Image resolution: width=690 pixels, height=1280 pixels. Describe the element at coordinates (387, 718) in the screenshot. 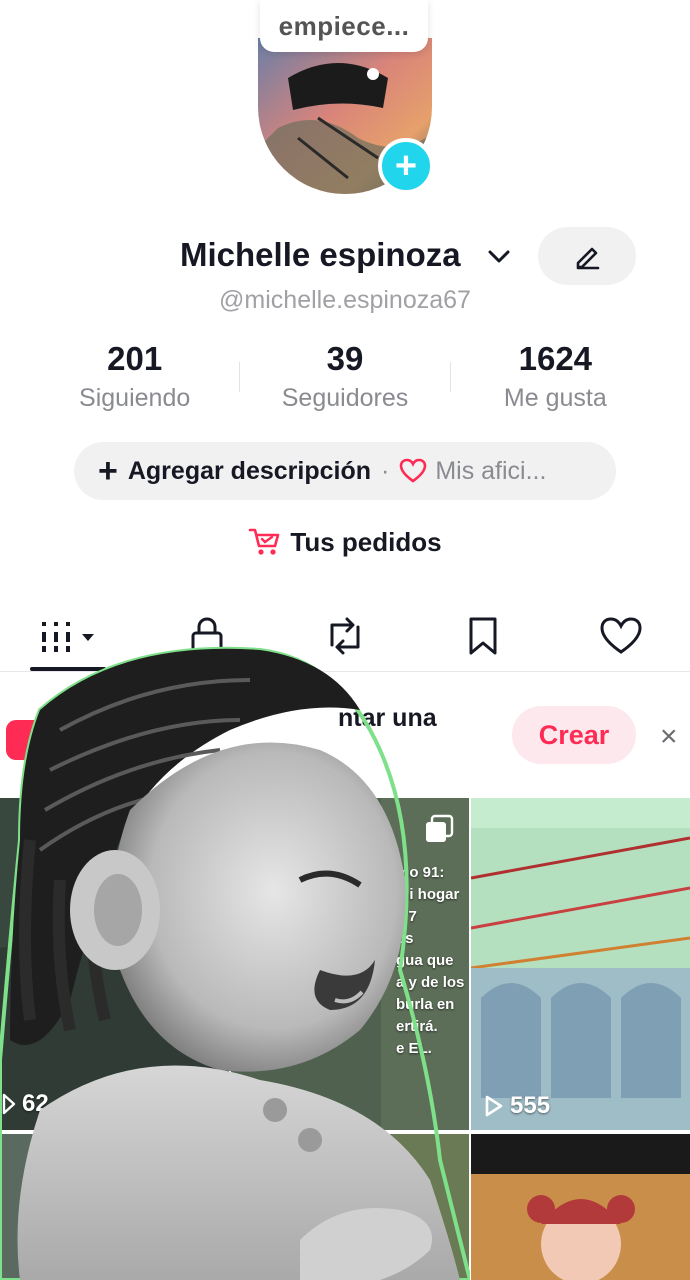

I see `promo-text: ntar una` at that location.